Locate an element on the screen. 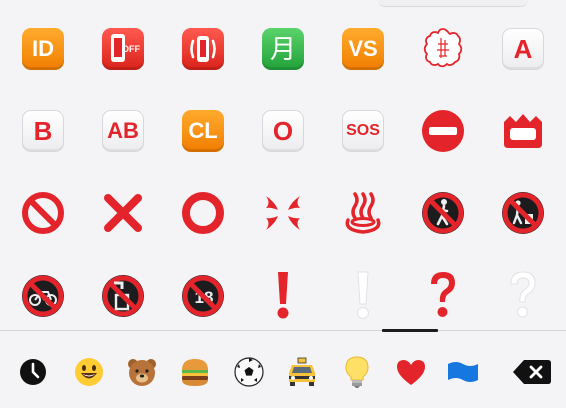 This screenshot has width=566, height=408. no-one-under-eighteen-icon: 18 is located at coordinates (203, 296).